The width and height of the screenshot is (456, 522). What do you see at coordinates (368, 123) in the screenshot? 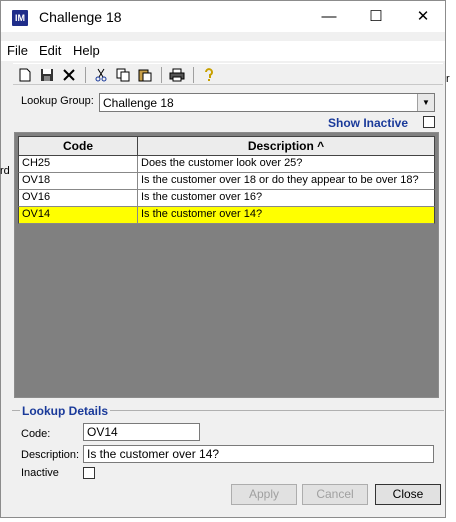
I see `show-inactive-label: Show Inactive` at bounding box center [368, 123].